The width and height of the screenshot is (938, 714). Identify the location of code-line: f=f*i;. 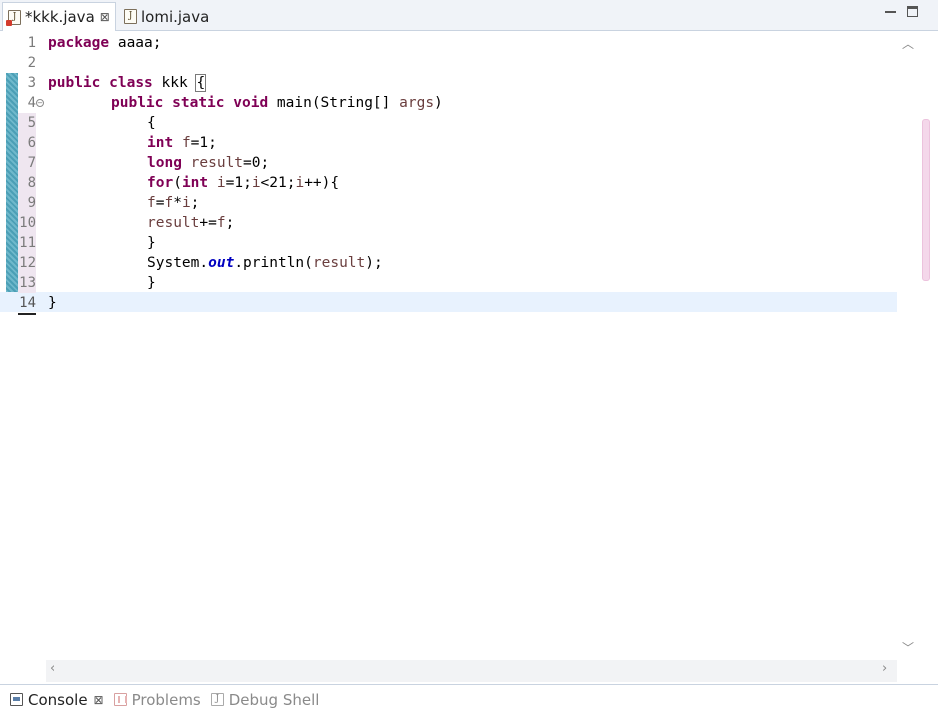
(173, 203).